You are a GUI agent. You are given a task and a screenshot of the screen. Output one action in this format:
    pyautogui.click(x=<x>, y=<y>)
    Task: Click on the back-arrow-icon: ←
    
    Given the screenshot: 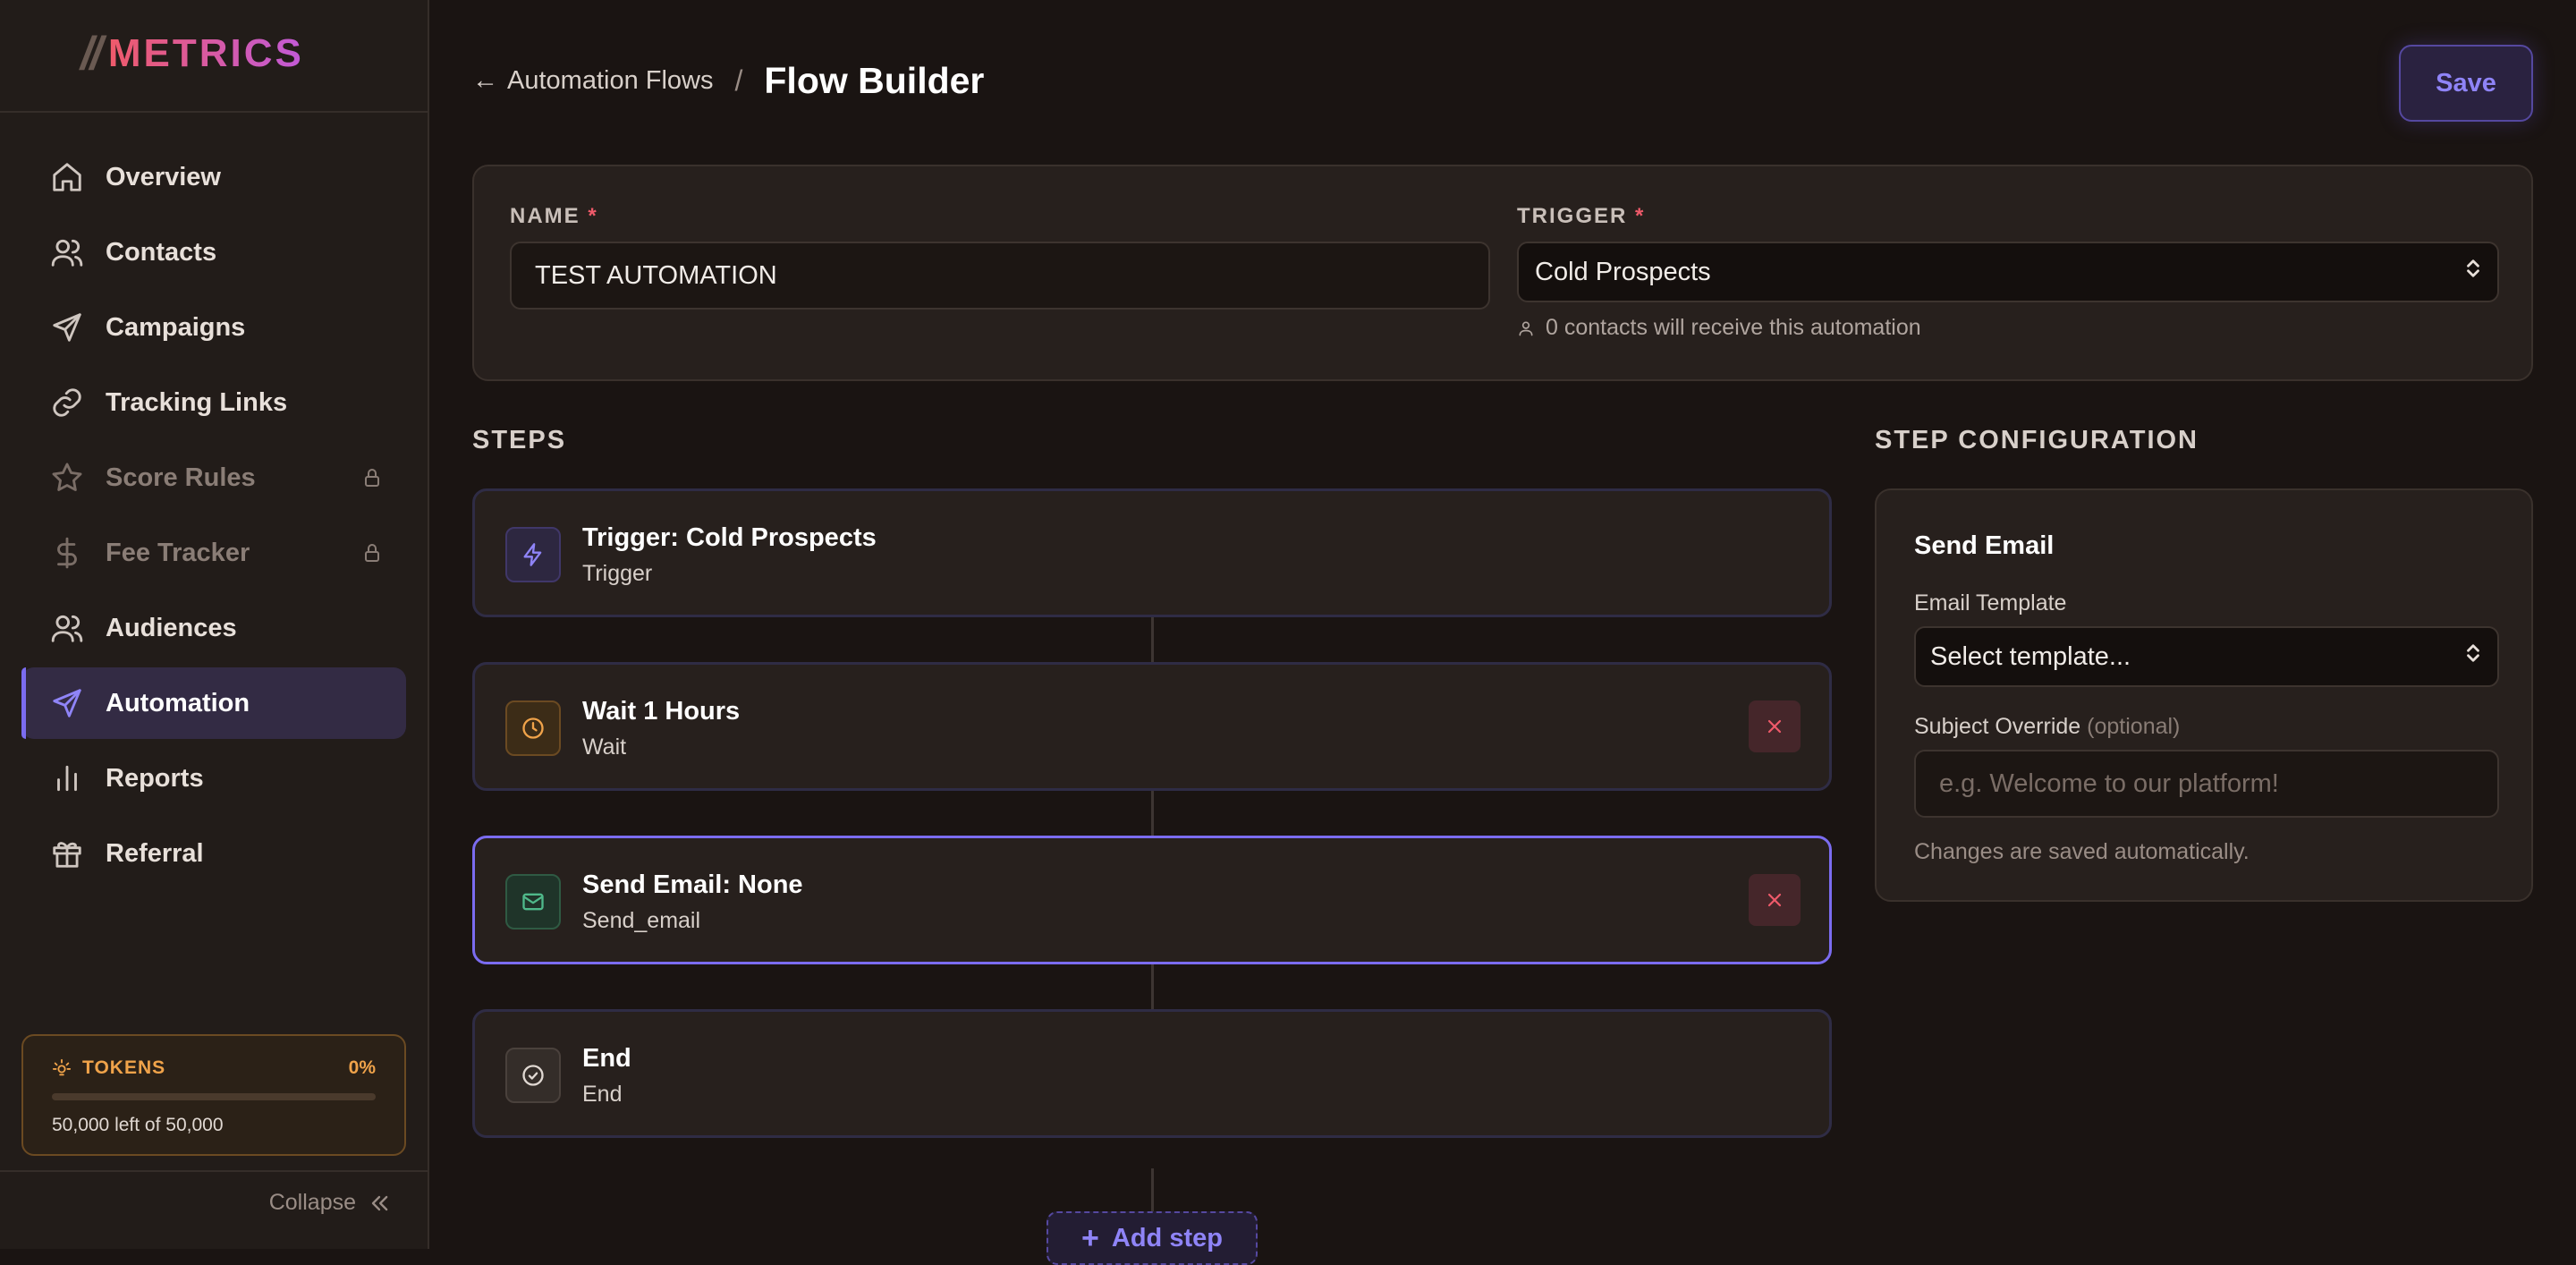 What is the action you would take?
    pyautogui.click(x=485, y=80)
    